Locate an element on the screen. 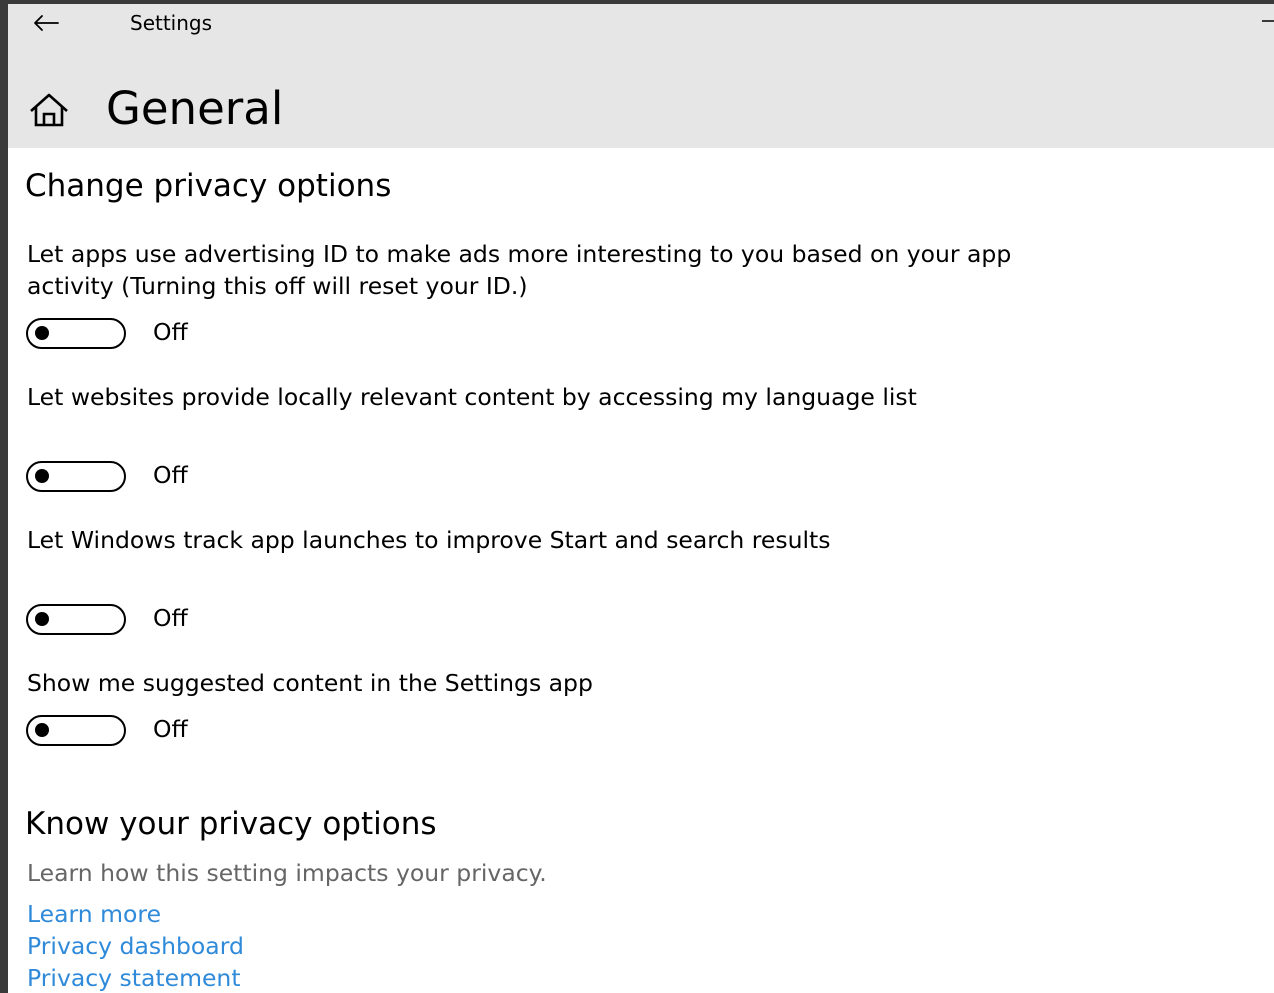 The image size is (1274, 993). language-list-state: Off is located at coordinates (170, 475).